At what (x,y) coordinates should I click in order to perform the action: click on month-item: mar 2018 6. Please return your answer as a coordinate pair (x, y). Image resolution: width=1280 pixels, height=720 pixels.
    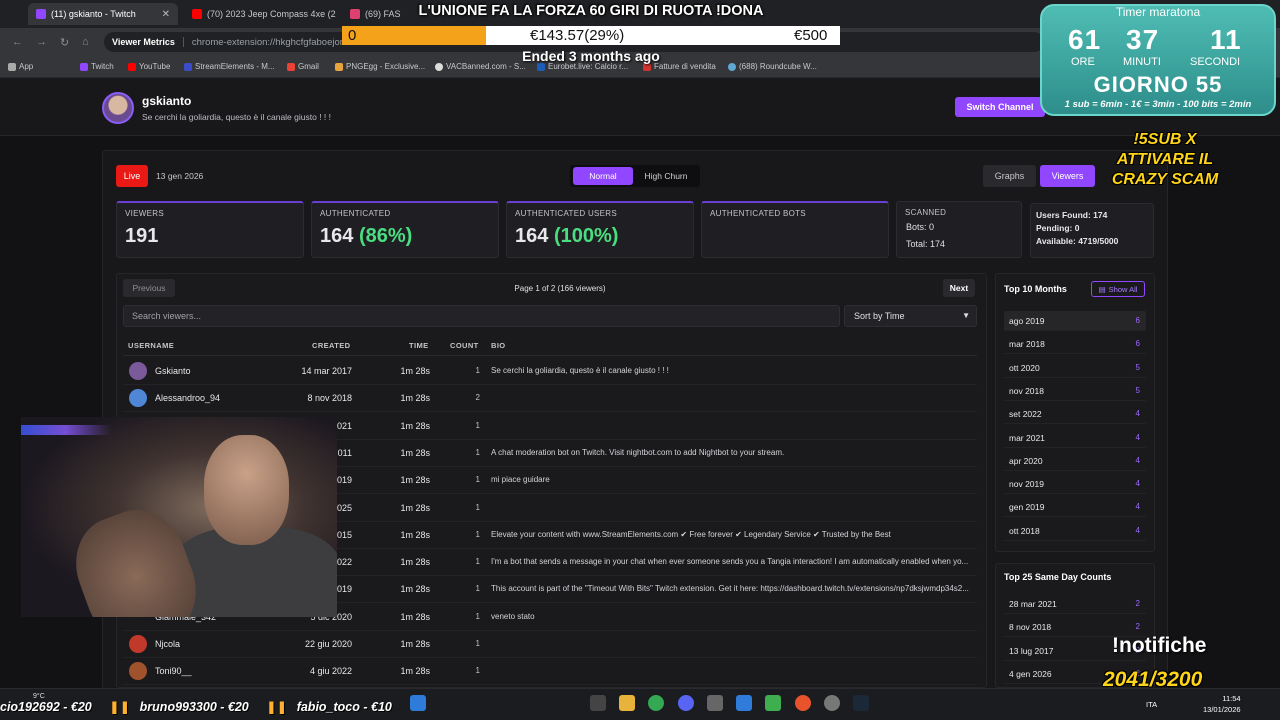
    Looking at the image, I should click on (1075, 344).